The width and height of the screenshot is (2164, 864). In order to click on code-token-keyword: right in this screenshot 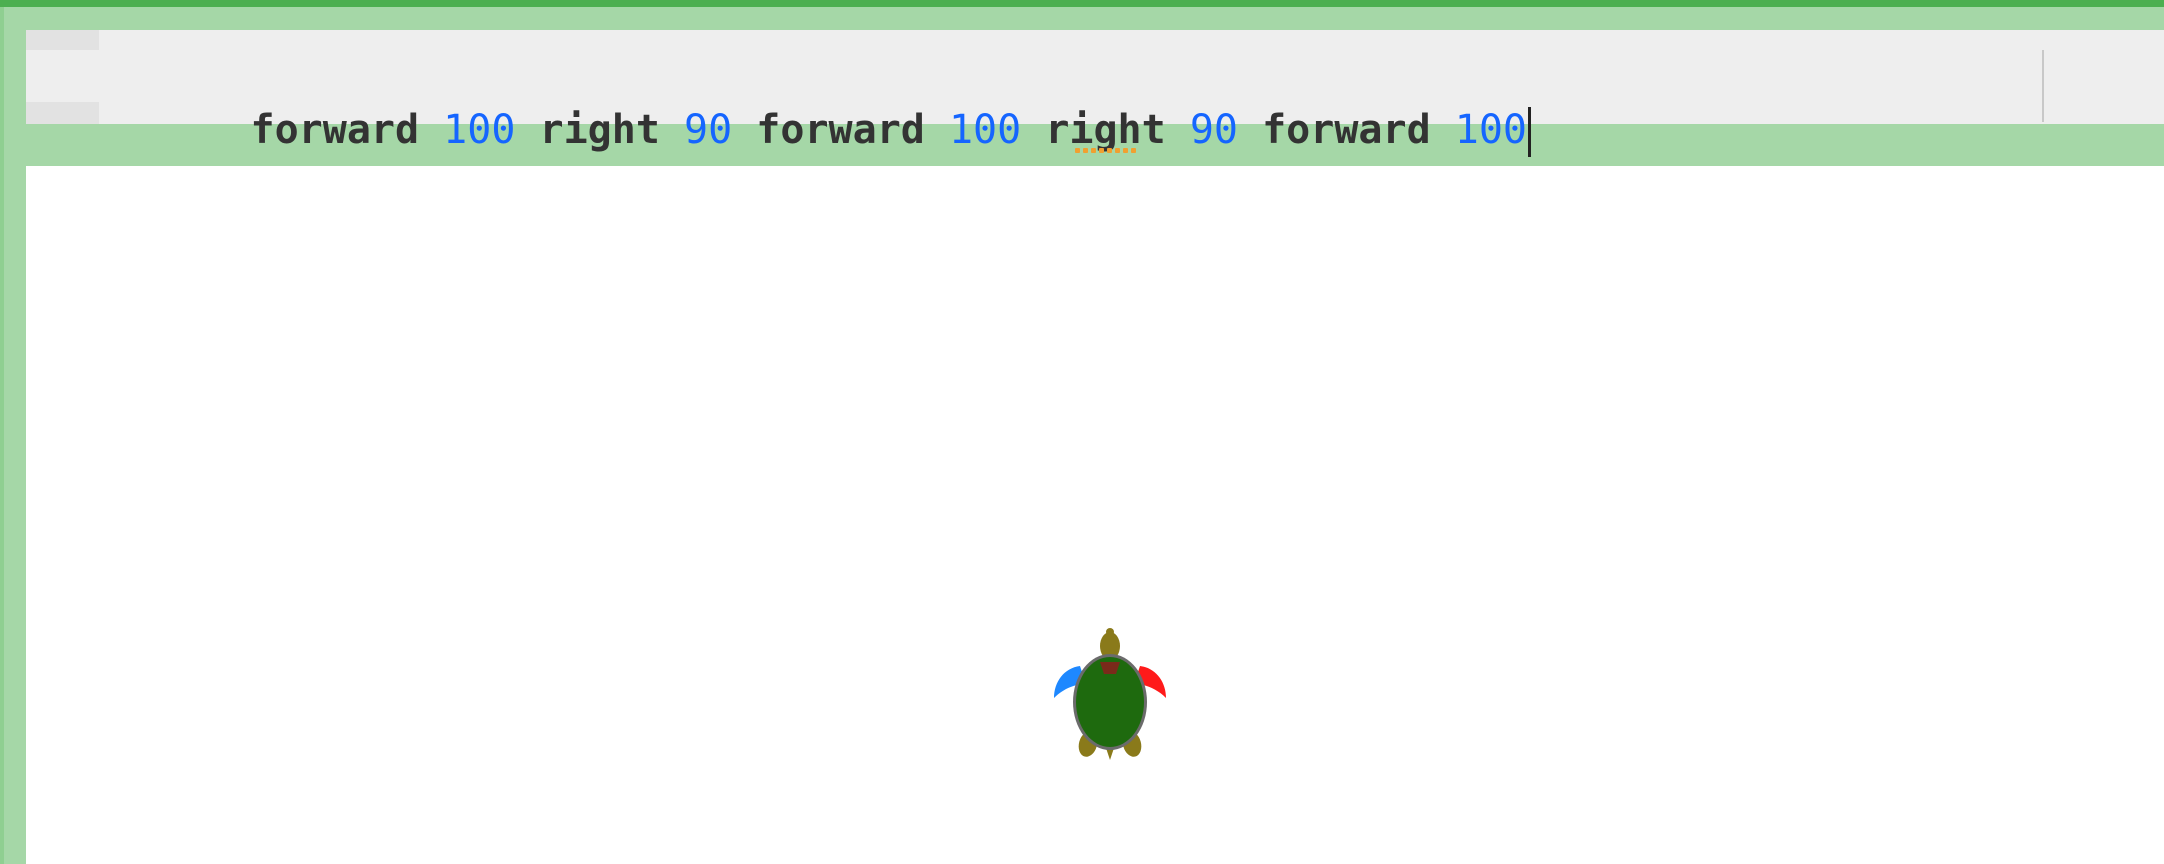, I will do `click(599, 130)`.